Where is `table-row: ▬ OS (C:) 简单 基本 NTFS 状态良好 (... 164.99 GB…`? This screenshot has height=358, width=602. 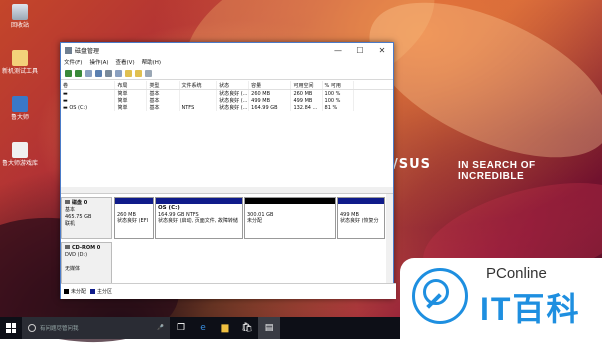
table-row: ▬ OS (C:) 简单 基本 NTFS 状态良好 (... 164.99 GB… is located at coordinates (227, 107).